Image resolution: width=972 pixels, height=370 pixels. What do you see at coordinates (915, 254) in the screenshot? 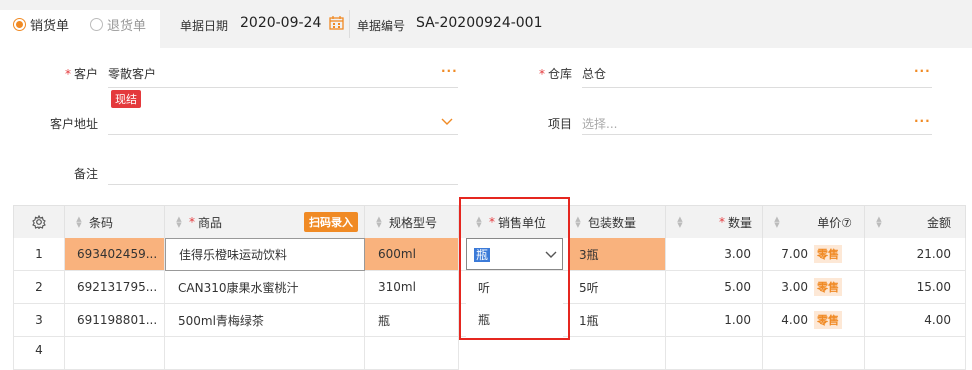
I see `amount-cell: 21.00` at bounding box center [915, 254].